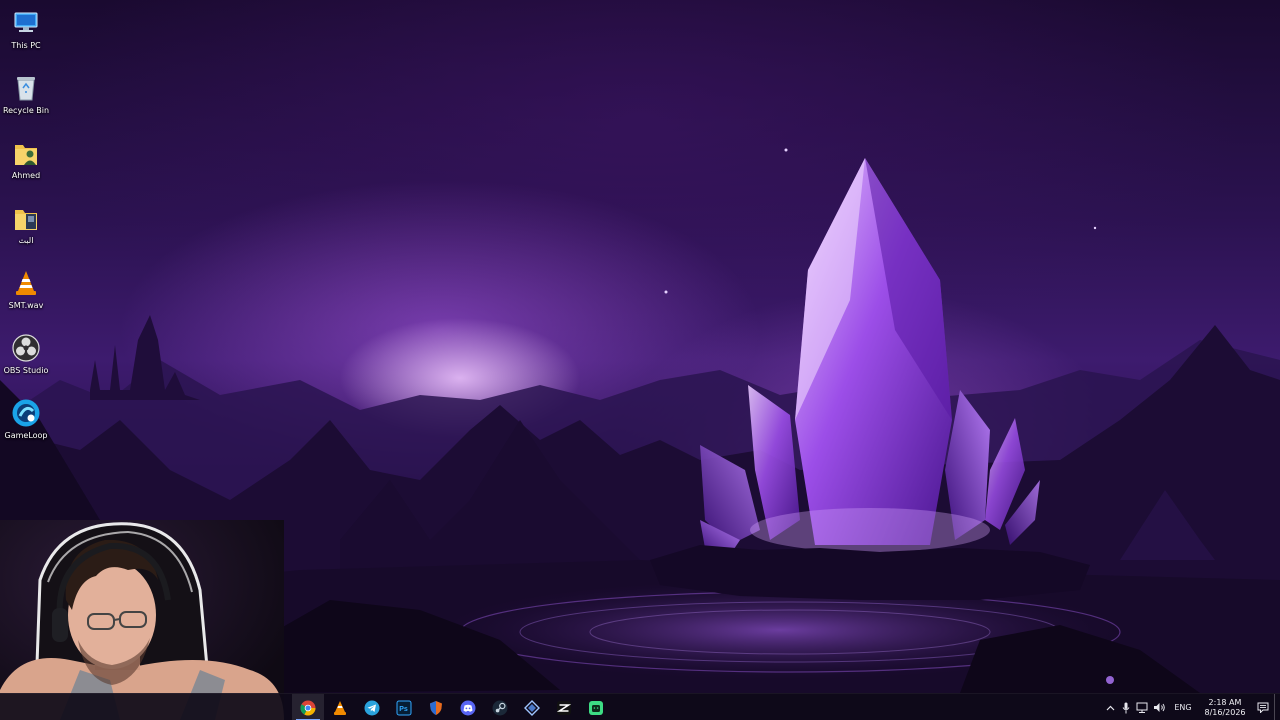 The height and width of the screenshot is (720, 1280). I want to click on speaker-icon, so click(1159, 707).